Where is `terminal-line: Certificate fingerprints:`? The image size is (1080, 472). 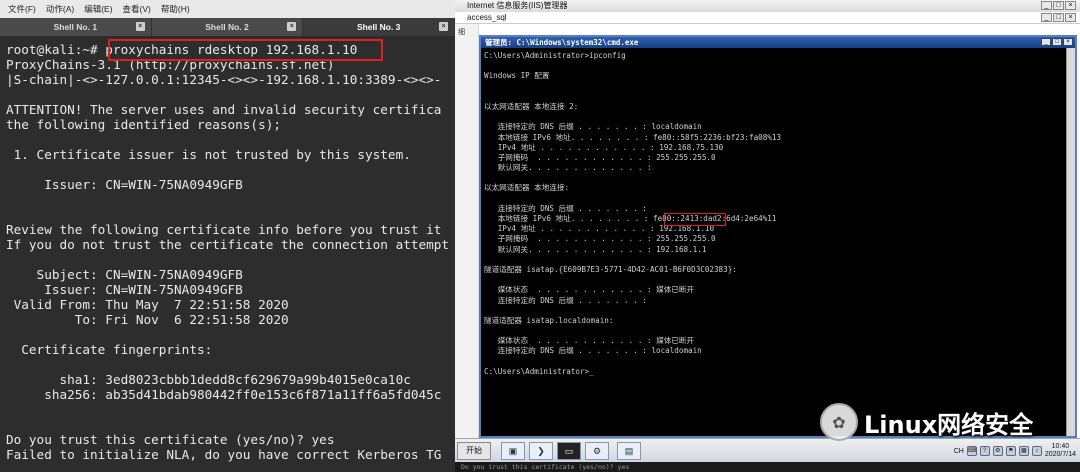
terminal-line: Certificate fingerprints: is located at coordinates (109, 349).